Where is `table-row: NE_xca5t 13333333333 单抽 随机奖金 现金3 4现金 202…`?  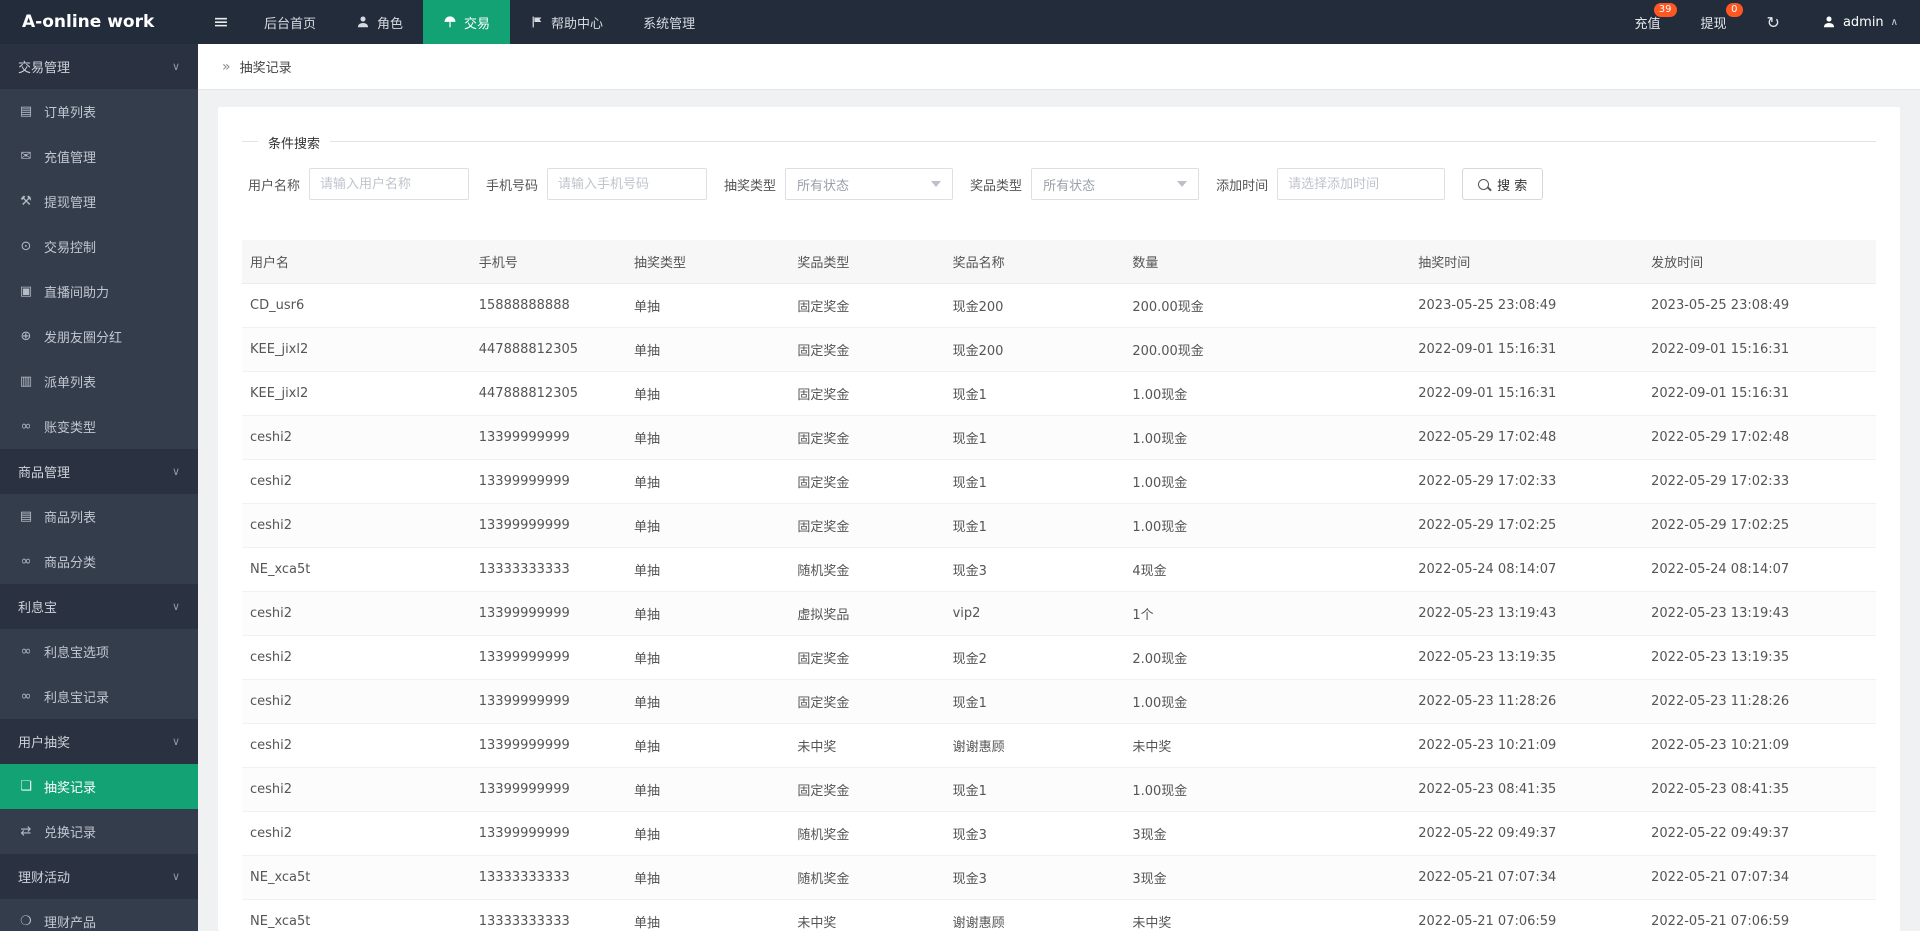 table-row: NE_xca5t 13333333333 单抽 随机奖金 现金3 4现金 202… is located at coordinates (1059, 569).